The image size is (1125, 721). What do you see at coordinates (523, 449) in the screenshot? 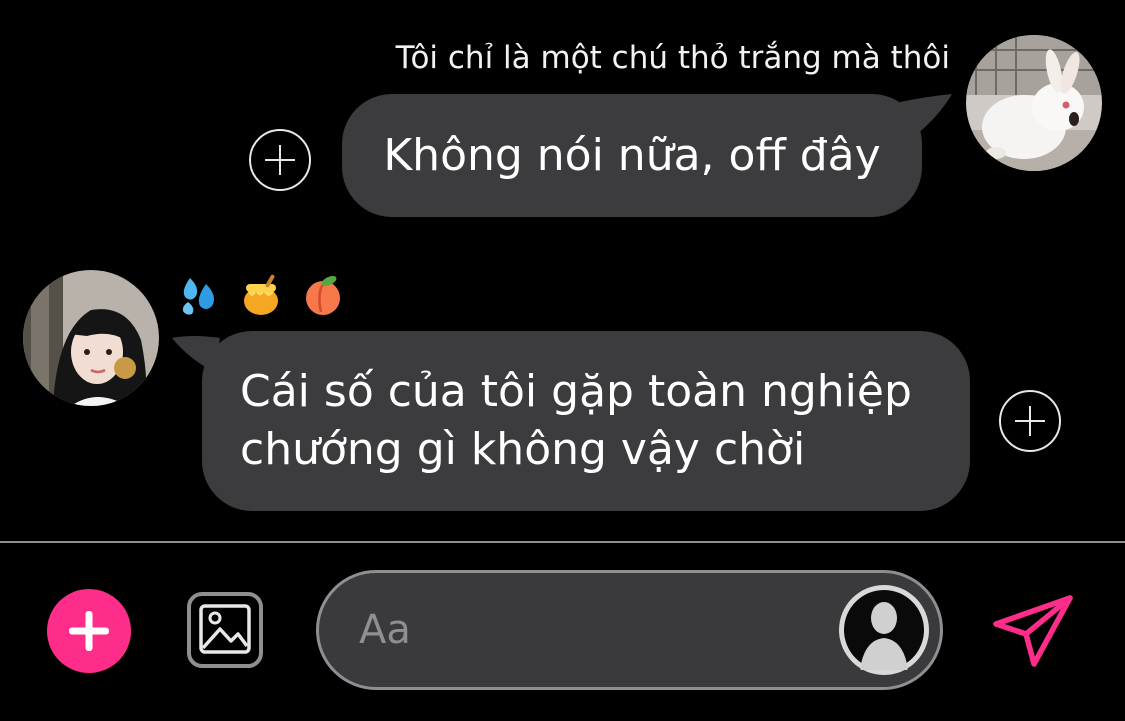
I see `message-line: chướng gì không vậy chời` at bounding box center [523, 449].